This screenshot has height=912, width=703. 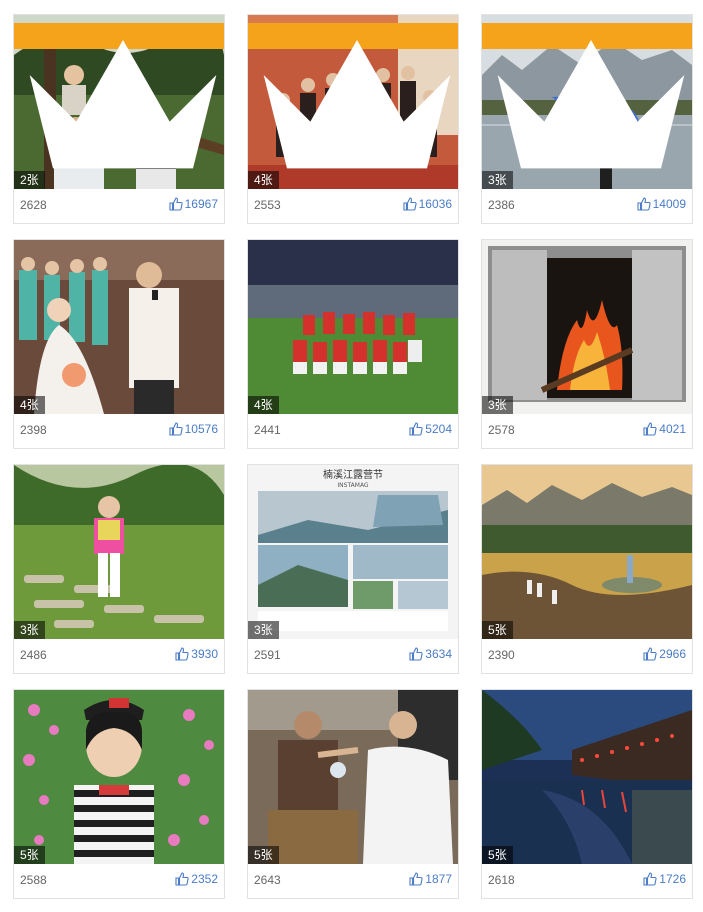 I want to click on like-count: 1726, so click(x=672, y=879).